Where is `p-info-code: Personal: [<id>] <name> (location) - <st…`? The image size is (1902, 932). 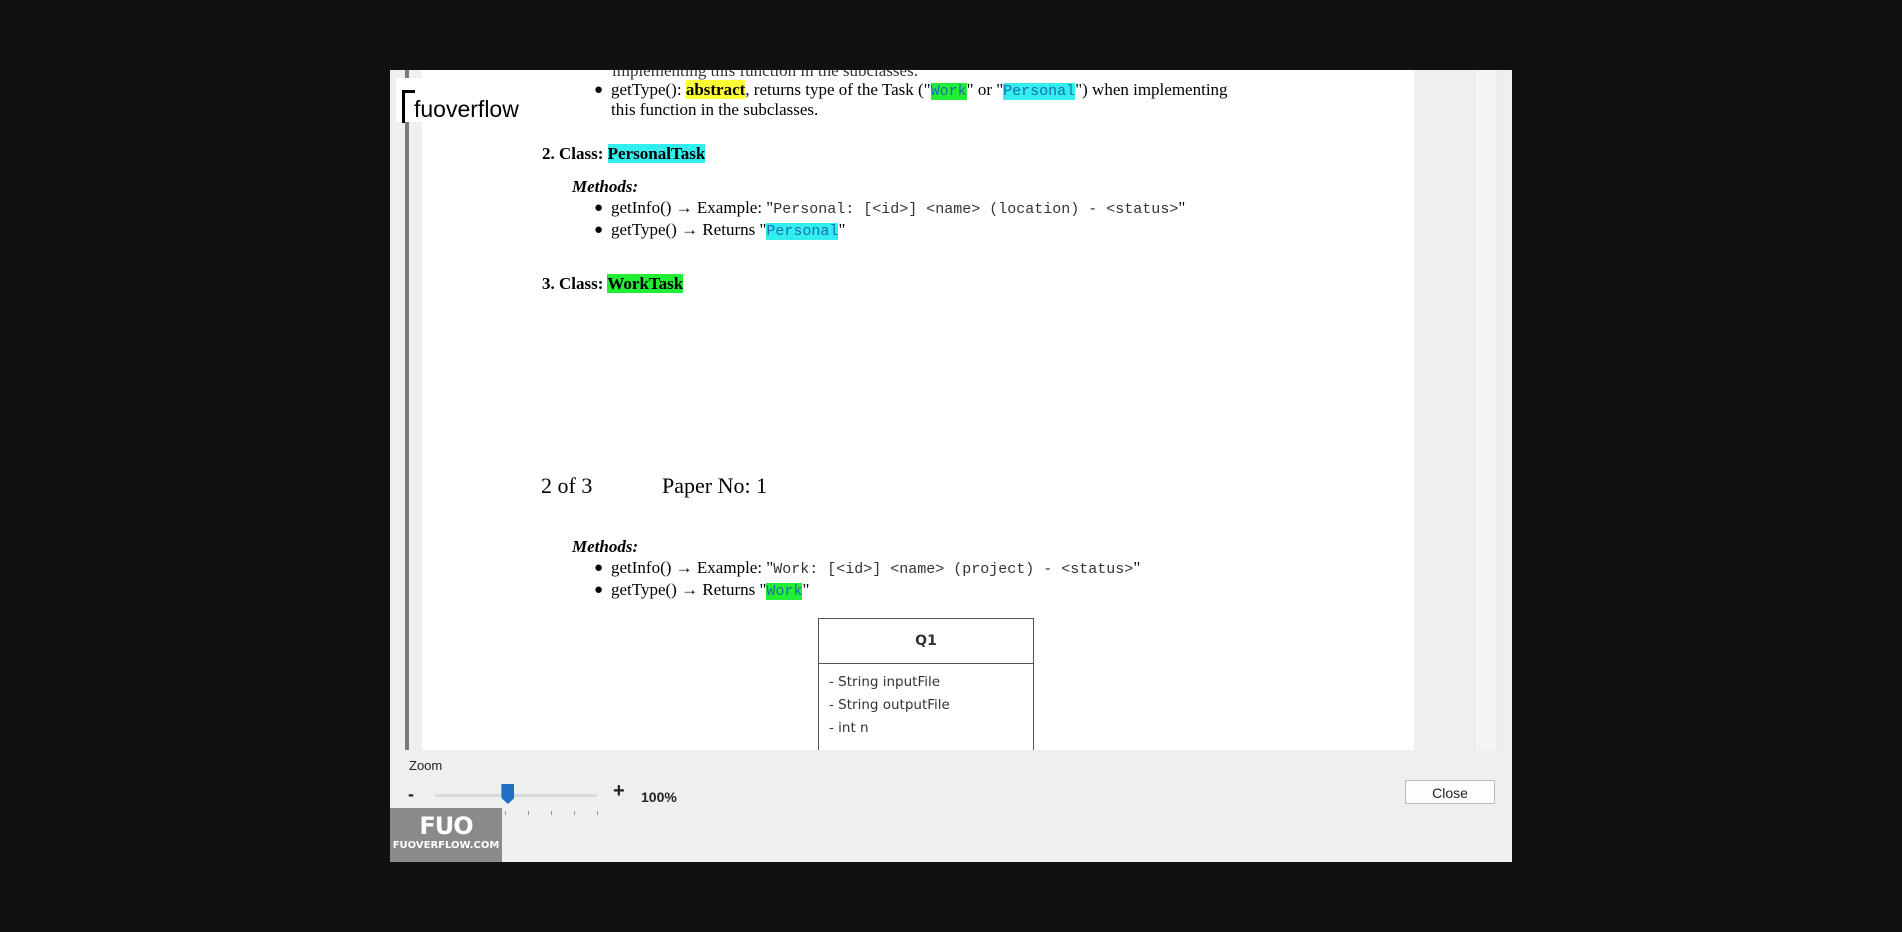
p-info-code: Personal: [<id>] <name> (location) - <st… is located at coordinates (976, 209).